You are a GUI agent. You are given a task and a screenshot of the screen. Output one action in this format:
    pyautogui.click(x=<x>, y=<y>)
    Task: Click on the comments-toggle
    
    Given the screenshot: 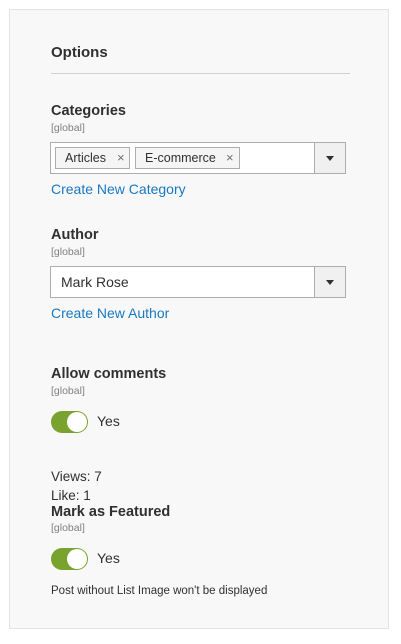 What is the action you would take?
    pyautogui.click(x=69, y=422)
    